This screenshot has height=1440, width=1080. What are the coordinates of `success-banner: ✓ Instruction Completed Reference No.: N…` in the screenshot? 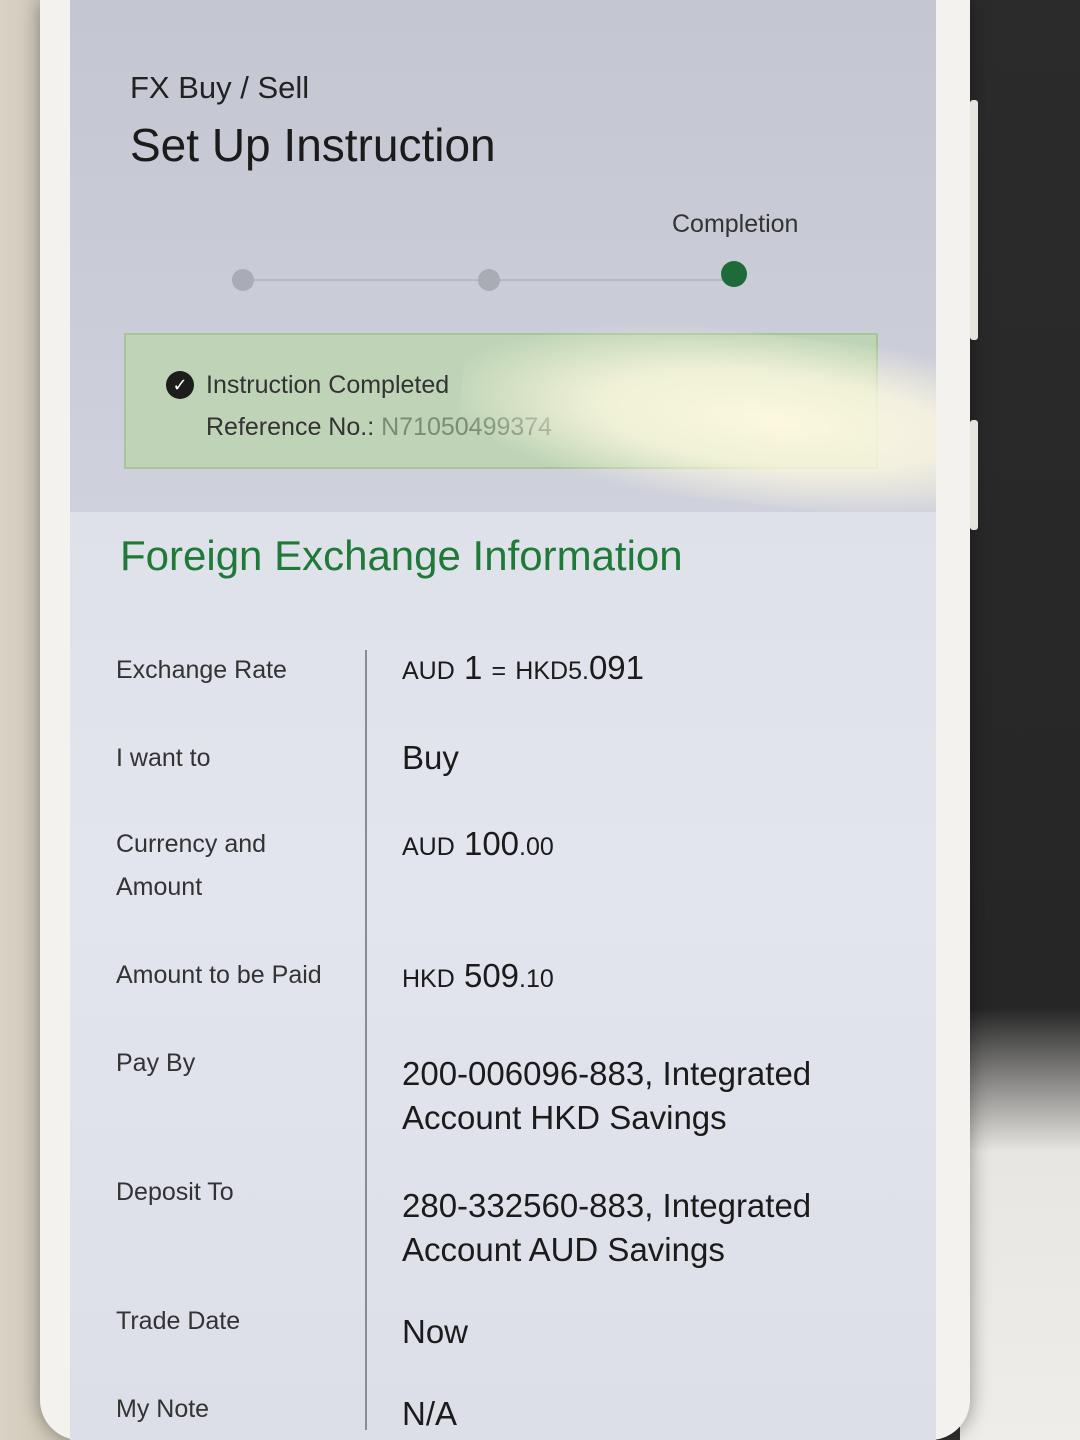 It's located at (501, 401).